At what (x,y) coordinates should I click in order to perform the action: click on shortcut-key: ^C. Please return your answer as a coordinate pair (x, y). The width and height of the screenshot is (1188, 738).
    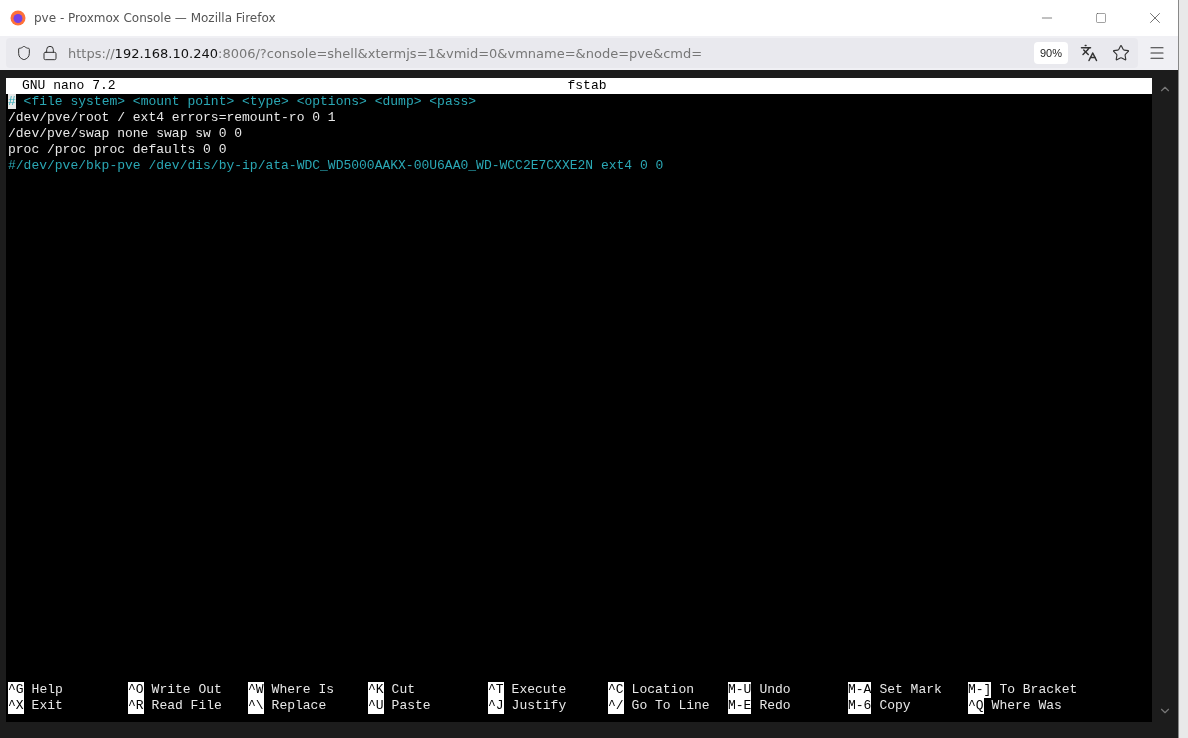
    Looking at the image, I should click on (616, 690).